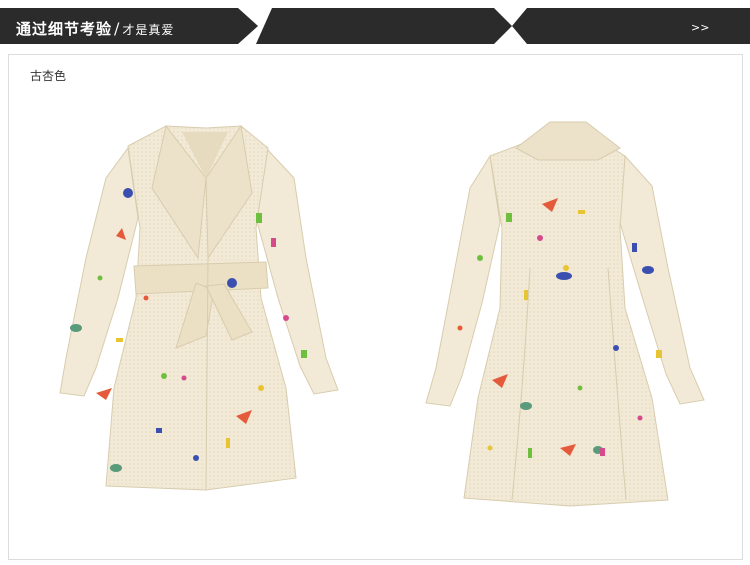  What do you see at coordinates (700, 27) in the screenshot?
I see `more-link: >>` at bounding box center [700, 27].